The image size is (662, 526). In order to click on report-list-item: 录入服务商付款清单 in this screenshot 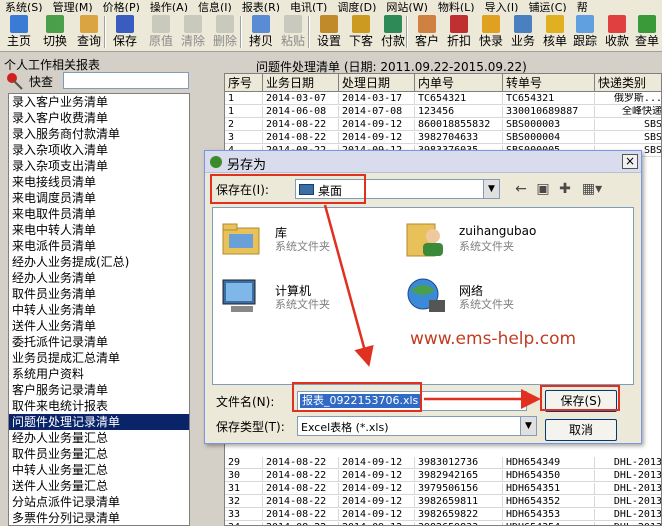, I will do `click(99, 134)`.